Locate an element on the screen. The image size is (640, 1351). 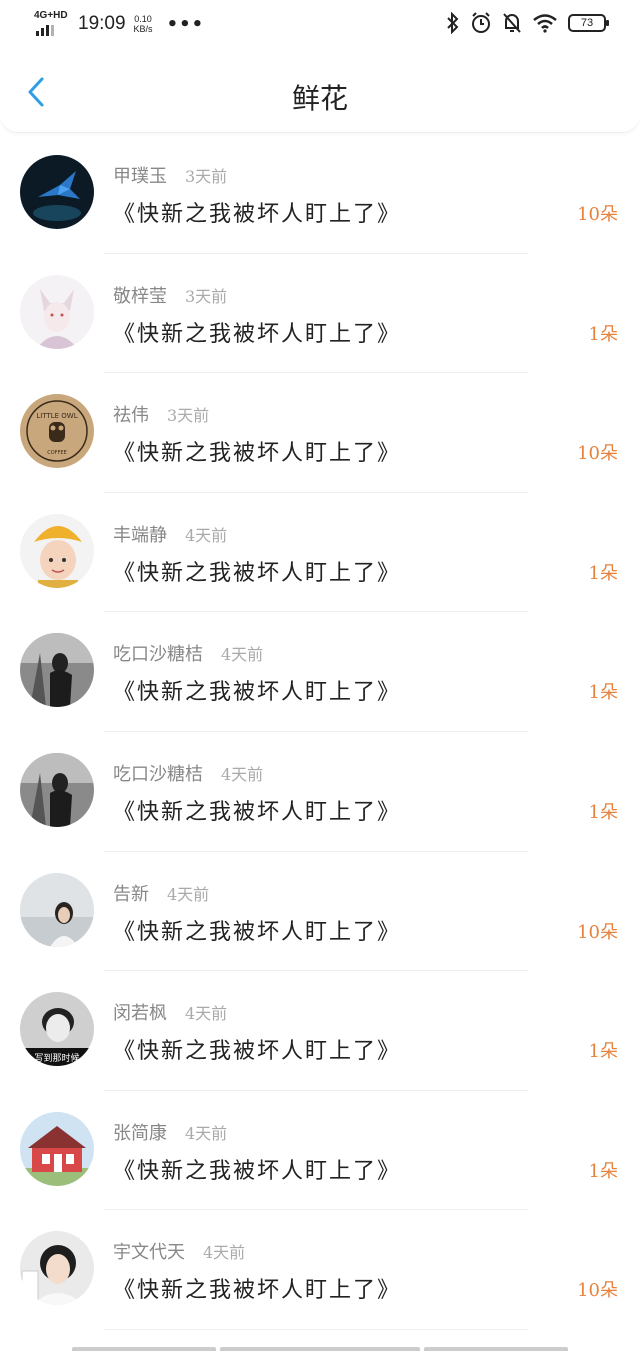
list-item: 张简康 4天前 《快新之我被坏人盯上了》 1朵 is located at coordinates (320, 1151).